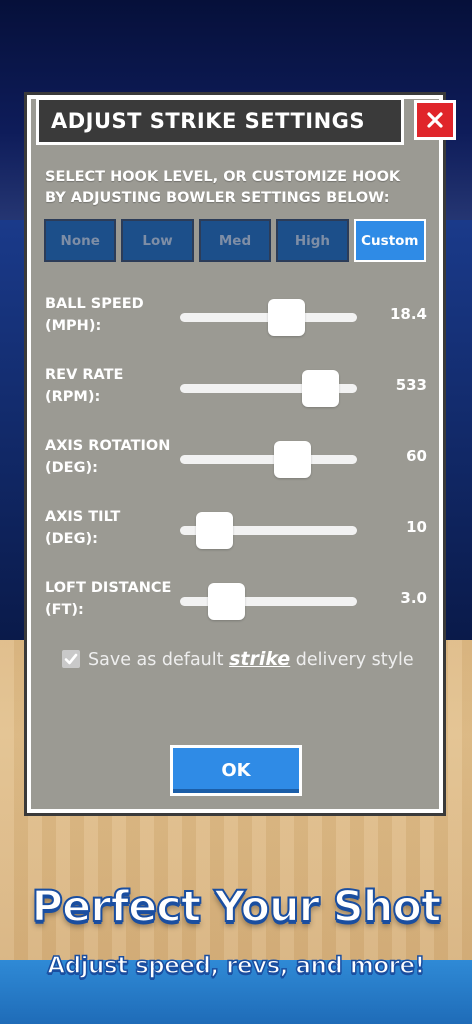  I want to click on axis-rotation-slider, so click(268, 459).